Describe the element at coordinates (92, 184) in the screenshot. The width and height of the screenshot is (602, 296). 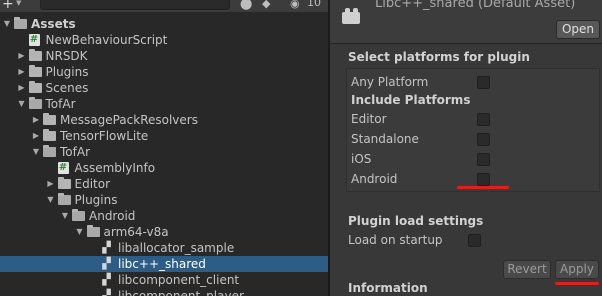
I see `tree-item-label: Editor` at that location.